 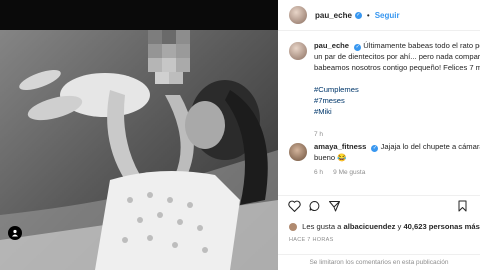 What do you see at coordinates (387, 15) in the screenshot?
I see `follow-button: Seguir` at bounding box center [387, 15].